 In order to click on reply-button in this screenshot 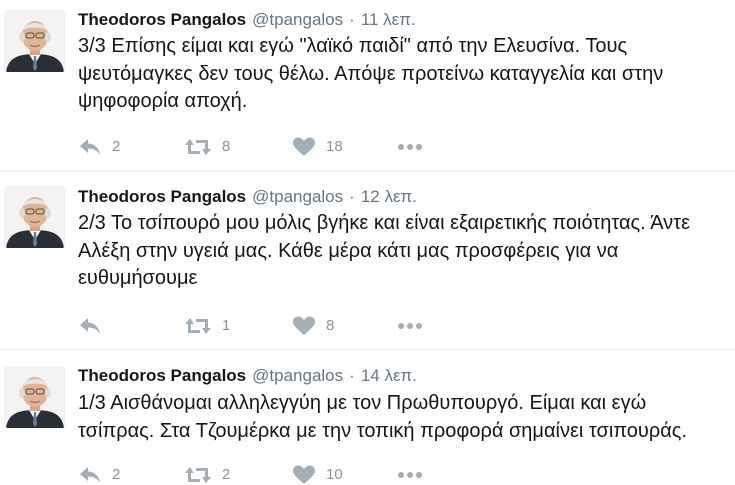, I will do `click(95, 326)`.